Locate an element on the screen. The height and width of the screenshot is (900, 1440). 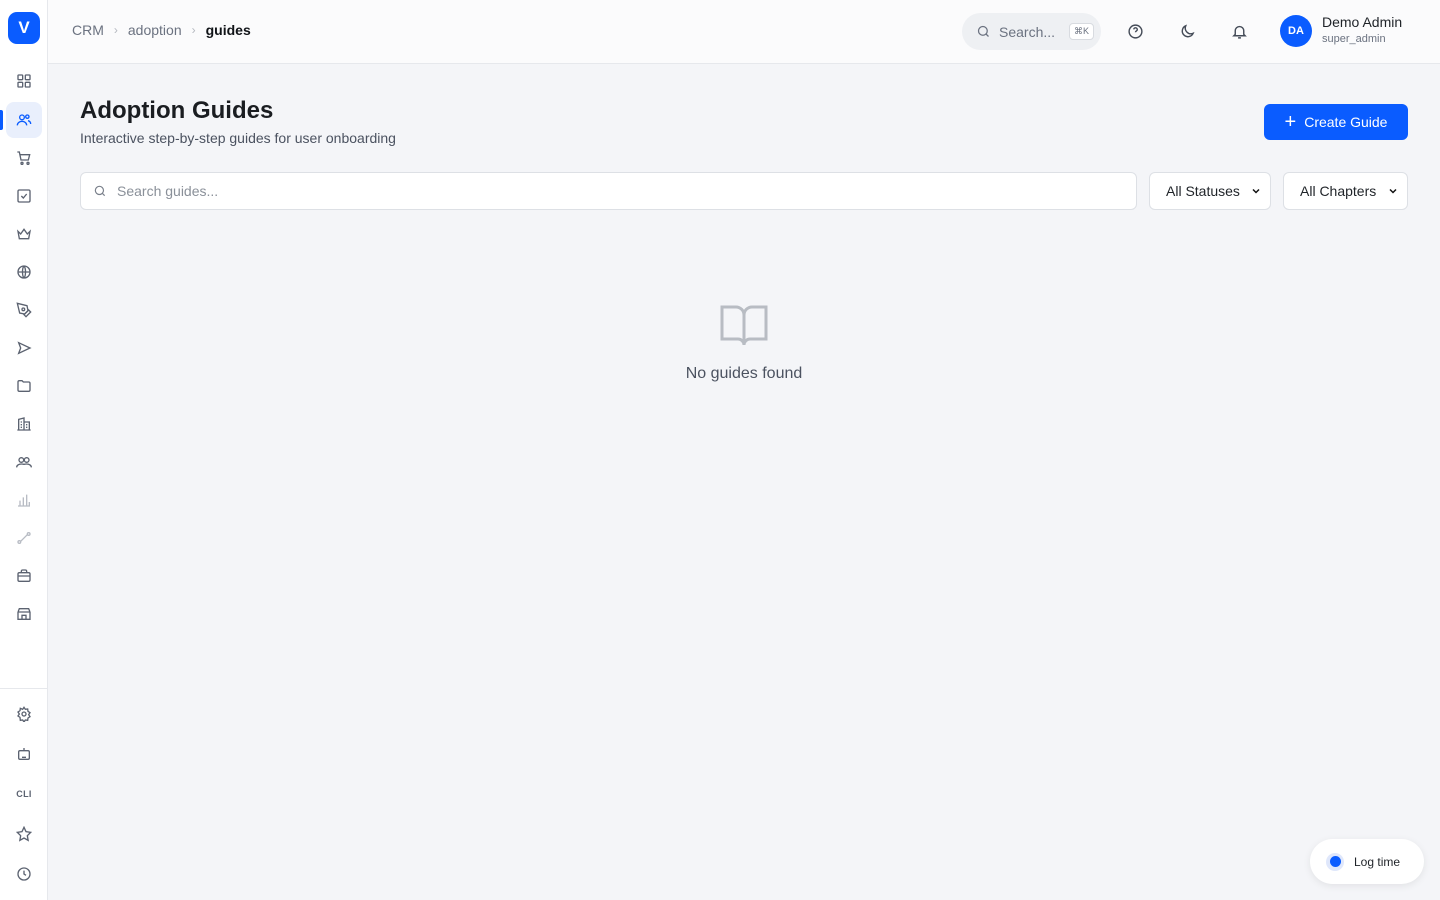
sidebar-item-commerce is located at coordinates (24, 158).